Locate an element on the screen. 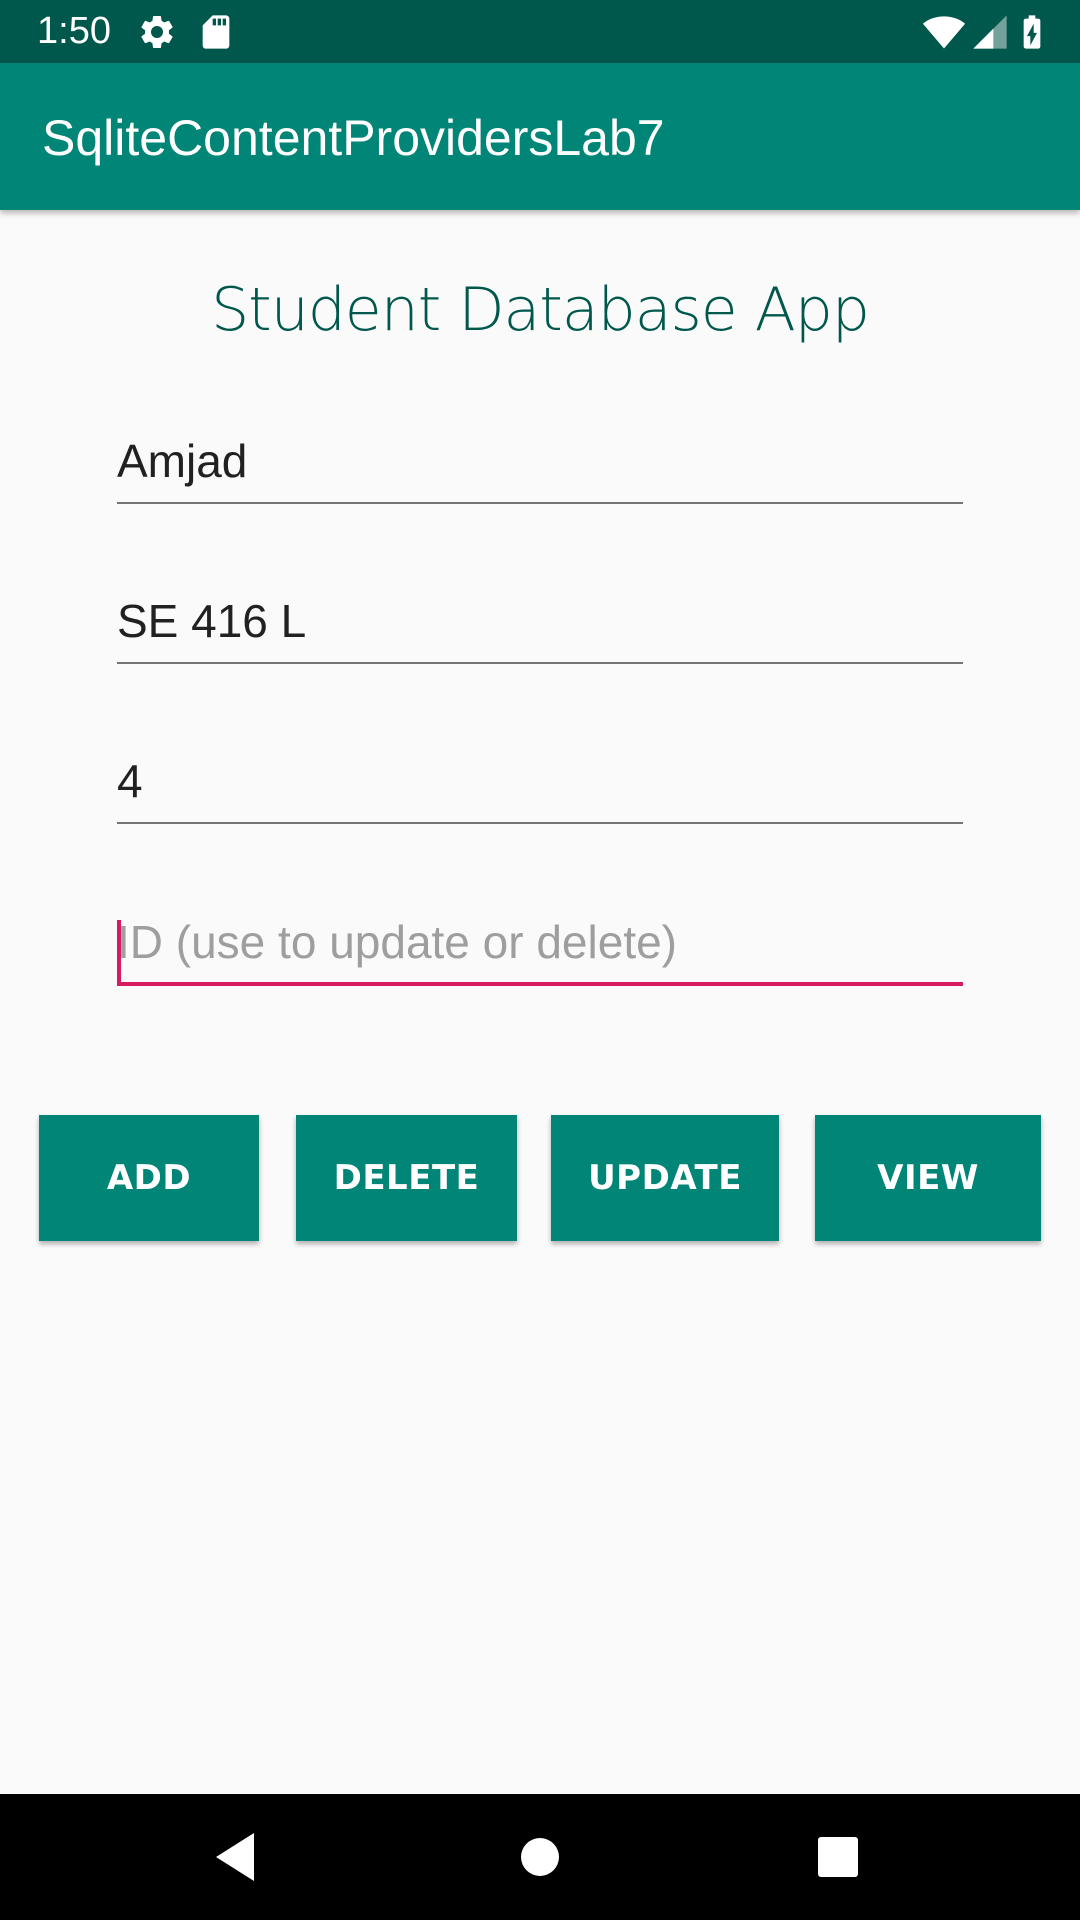 The image size is (1080, 1920). update-button: UPDATE is located at coordinates (665, 1178).